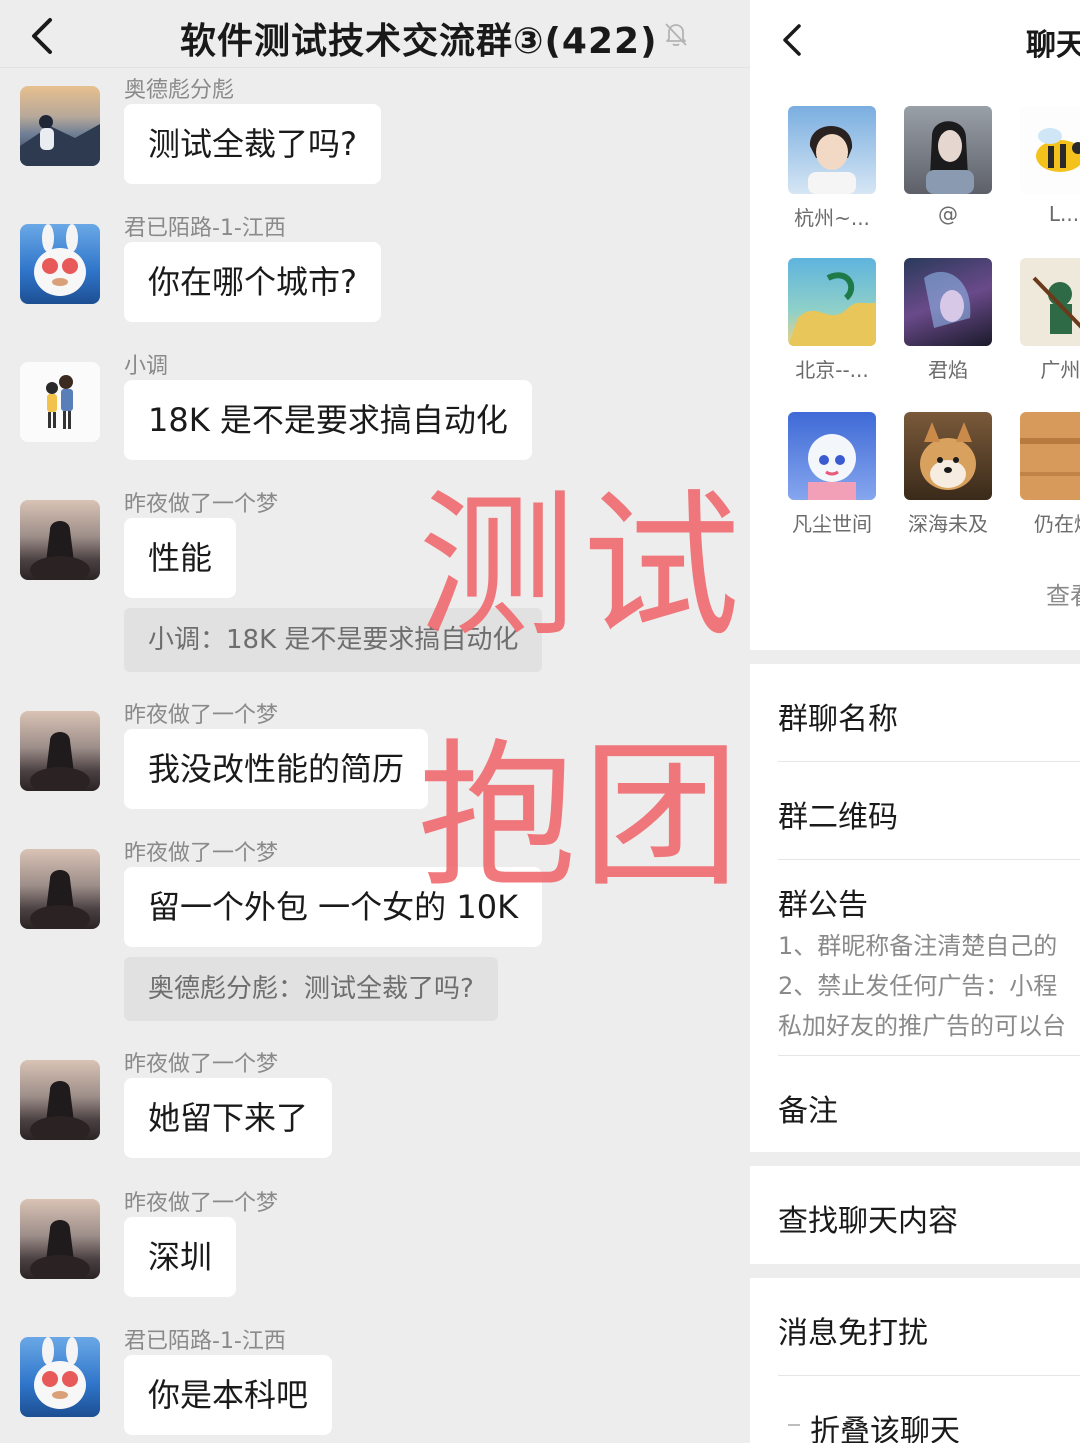 This screenshot has width=1080, height=1443. What do you see at coordinates (823, 905) in the screenshot?
I see `group-notice-label: 群公告` at bounding box center [823, 905].